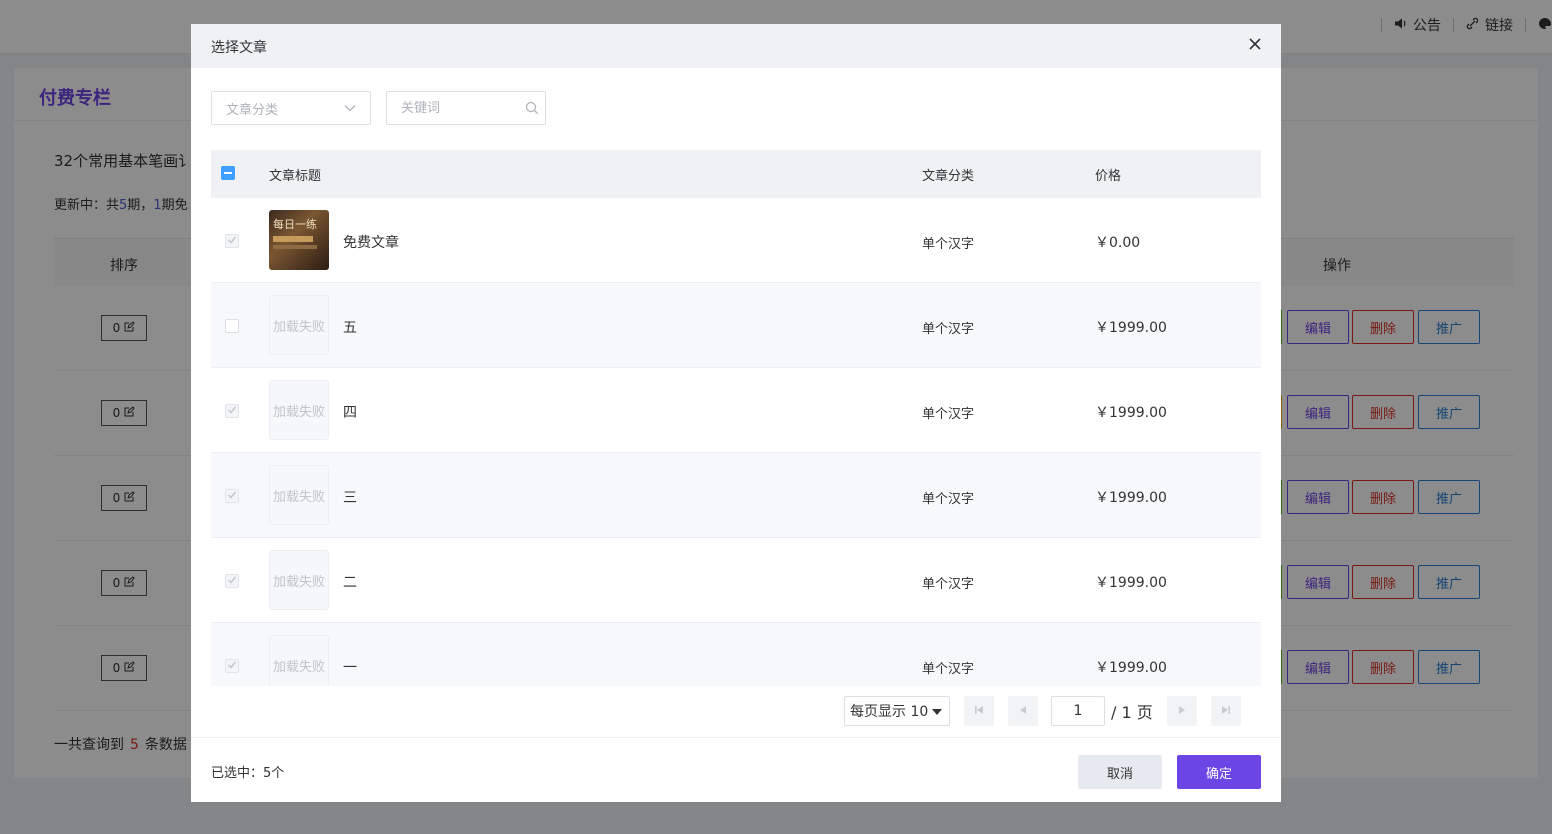 The image size is (1552, 834). Describe the element at coordinates (252, 110) in the screenshot. I see `category-placeholder: 文章分类` at that location.